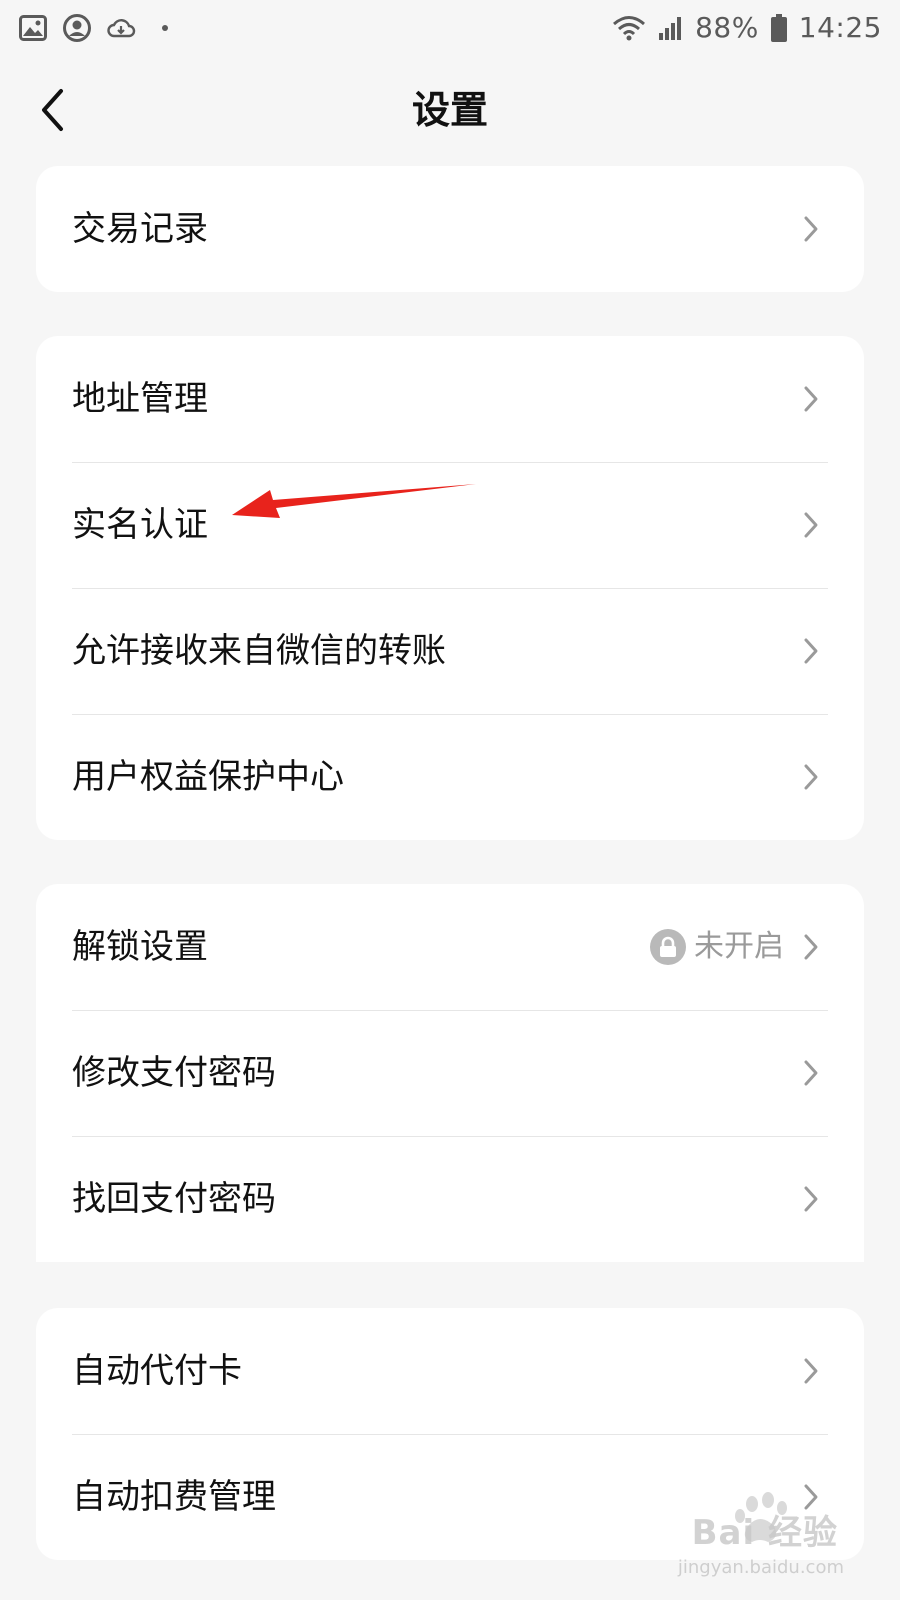  Describe the element at coordinates (779, 28) in the screenshot. I see `battery-icon` at that location.